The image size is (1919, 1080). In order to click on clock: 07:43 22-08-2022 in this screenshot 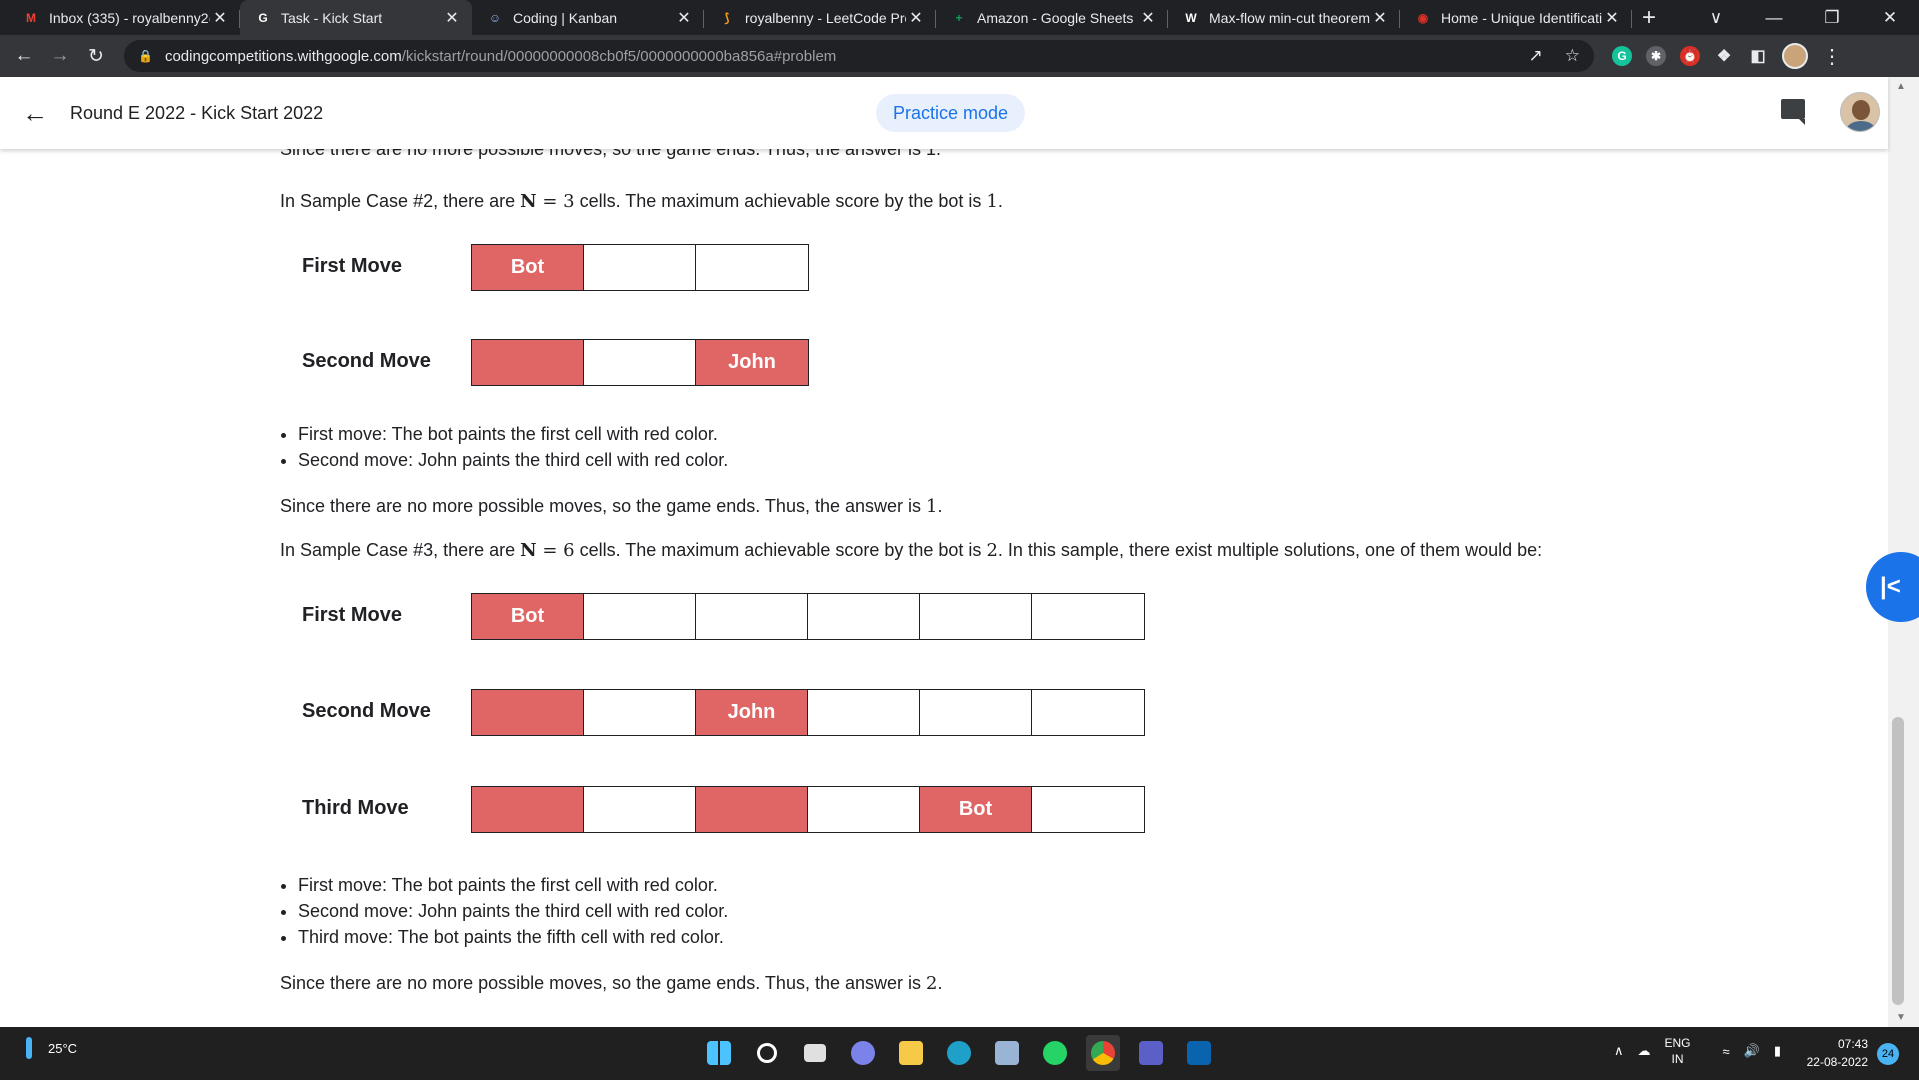, I will do `click(1834, 1053)`.